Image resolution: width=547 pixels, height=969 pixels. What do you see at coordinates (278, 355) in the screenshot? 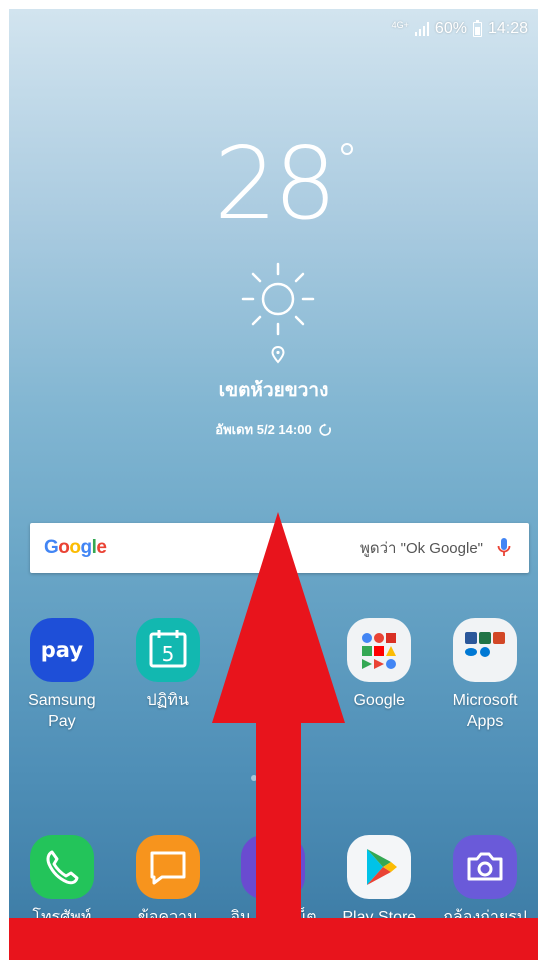
I see `location-pin-icon` at bounding box center [278, 355].